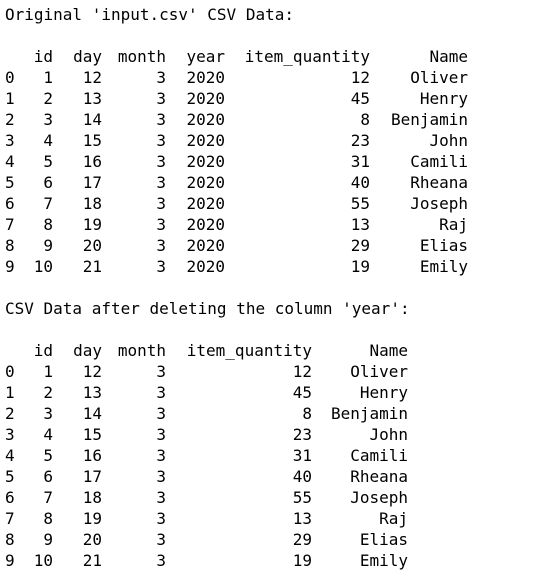 The image size is (555, 581). Describe the element at coordinates (379, 455) in the screenshot. I see `name-cell: Camili` at that location.